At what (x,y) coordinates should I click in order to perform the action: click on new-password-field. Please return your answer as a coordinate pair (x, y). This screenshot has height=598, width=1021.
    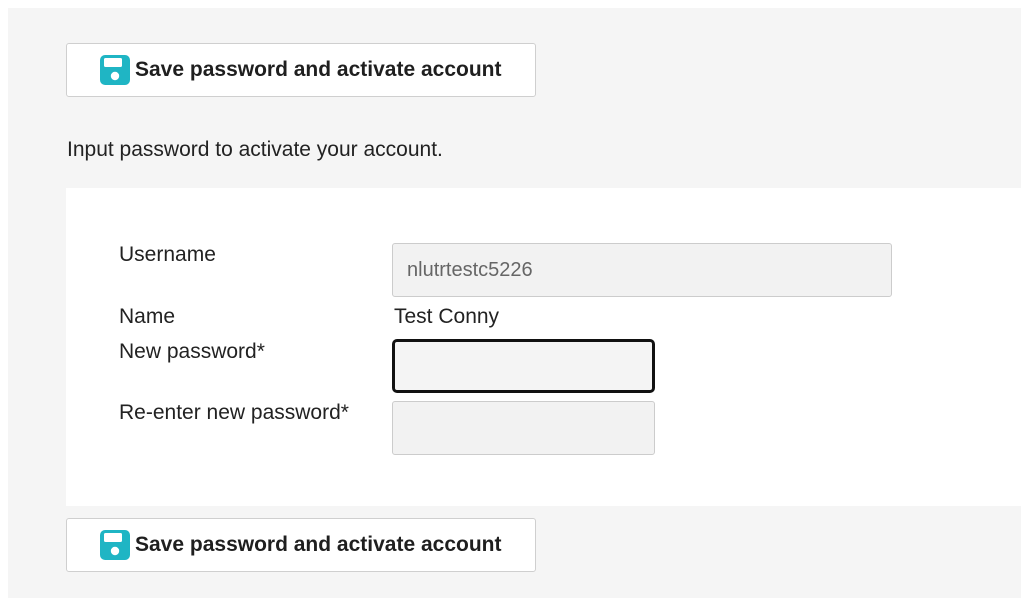
    Looking at the image, I should click on (523, 366).